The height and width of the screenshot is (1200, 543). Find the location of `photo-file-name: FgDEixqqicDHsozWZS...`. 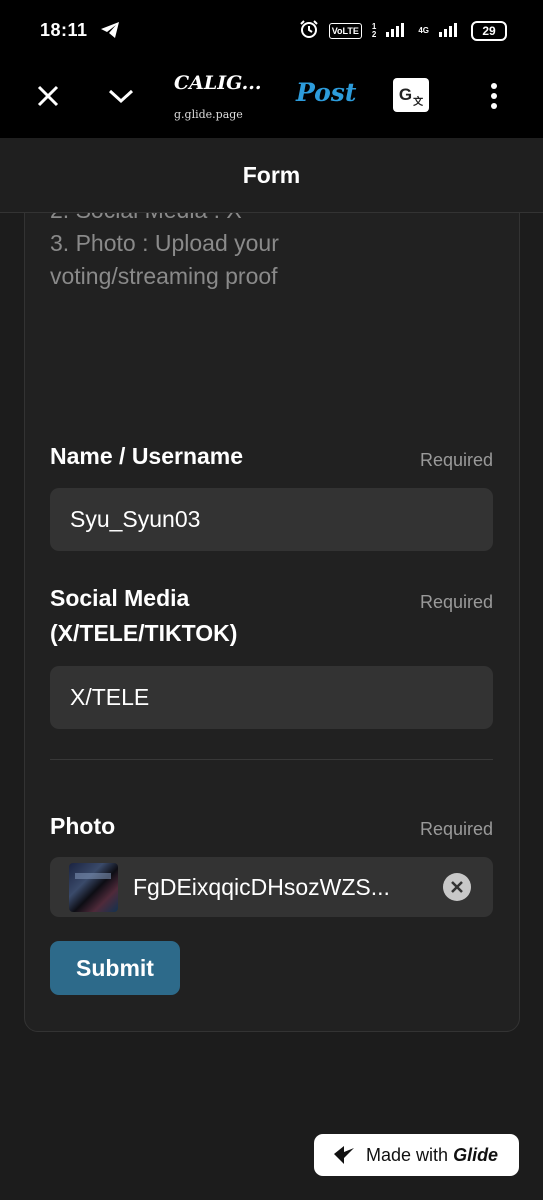

photo-file-name: FgDEixqqicDHsozWZS... is located at coordinates (261, 887).